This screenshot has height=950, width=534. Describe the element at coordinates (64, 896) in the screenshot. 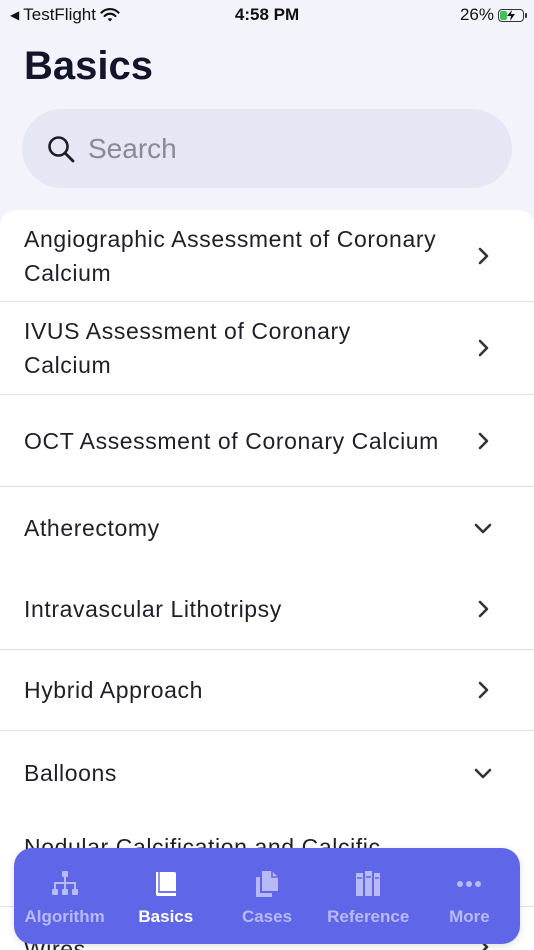

I see `tab-algorithm: Algorithm` at that location.